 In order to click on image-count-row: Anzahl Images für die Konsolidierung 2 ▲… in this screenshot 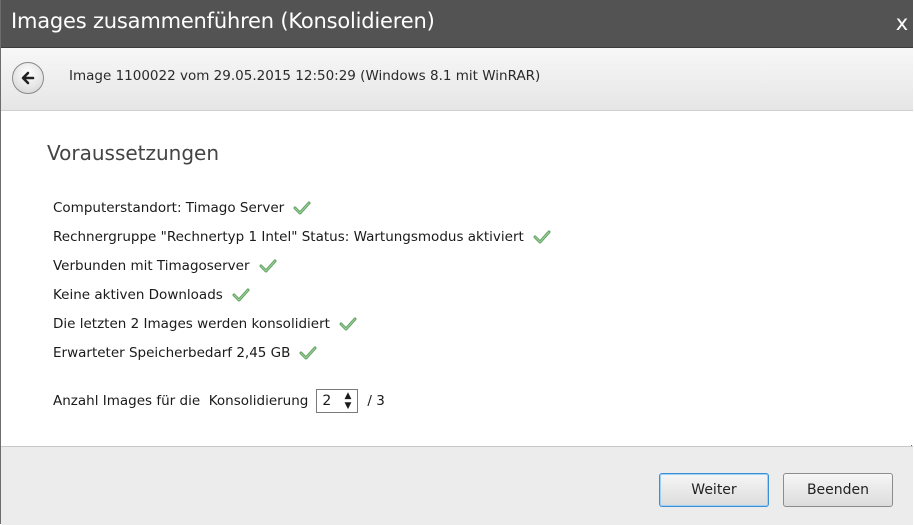, I will do `click(219, 401)`.